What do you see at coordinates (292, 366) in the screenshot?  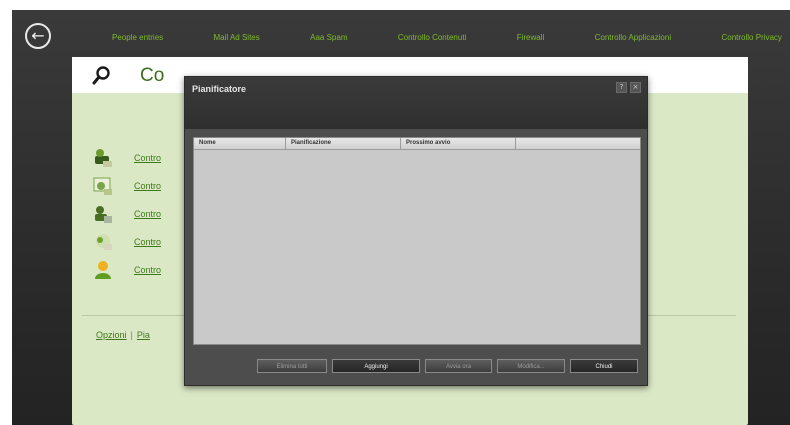 I see `delete-all-button: Elimina tutti` at bounding box center [292, 366].